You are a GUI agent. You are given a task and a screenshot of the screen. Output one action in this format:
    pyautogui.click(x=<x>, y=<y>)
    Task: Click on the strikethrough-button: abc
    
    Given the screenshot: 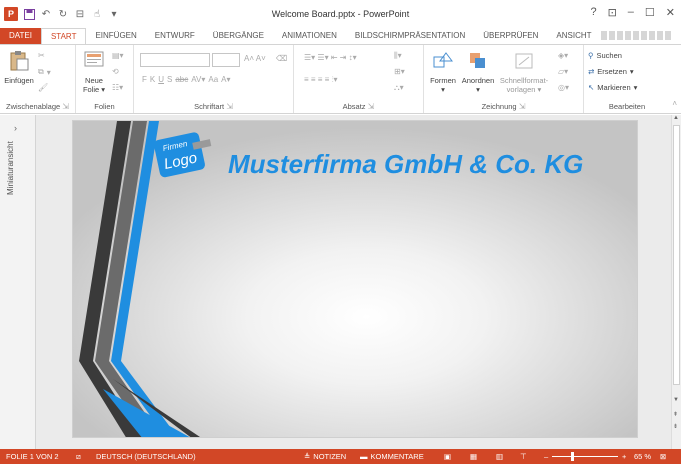 What is the action you would take?
    pyautogui.click(x=181, y=79)
    